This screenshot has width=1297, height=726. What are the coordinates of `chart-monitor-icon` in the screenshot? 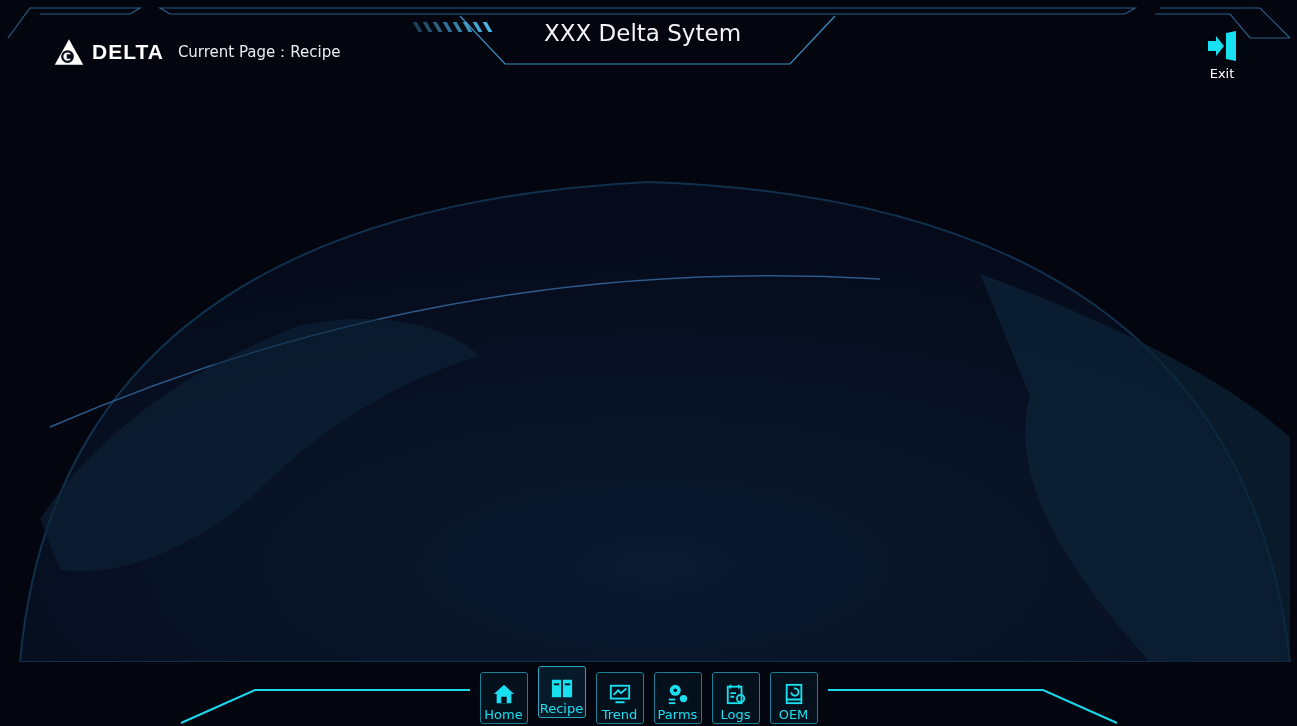 It's located at (619, 694).